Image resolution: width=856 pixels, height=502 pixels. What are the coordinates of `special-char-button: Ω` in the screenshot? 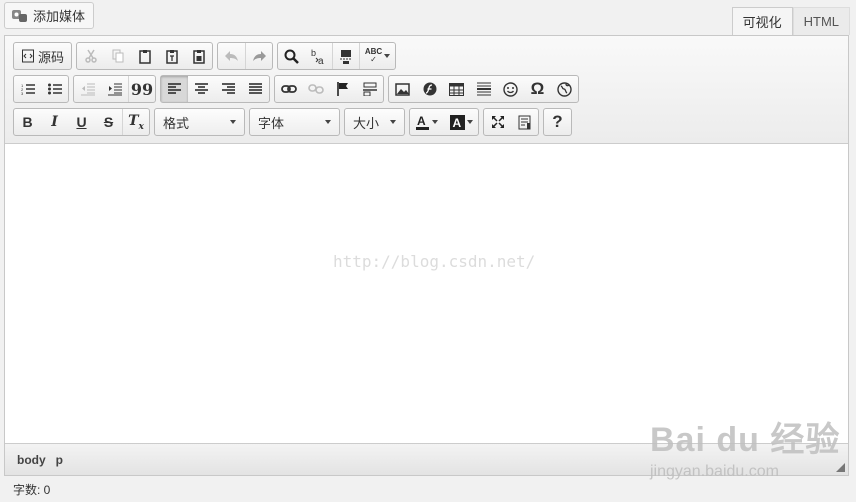 It's located at (537, 89).